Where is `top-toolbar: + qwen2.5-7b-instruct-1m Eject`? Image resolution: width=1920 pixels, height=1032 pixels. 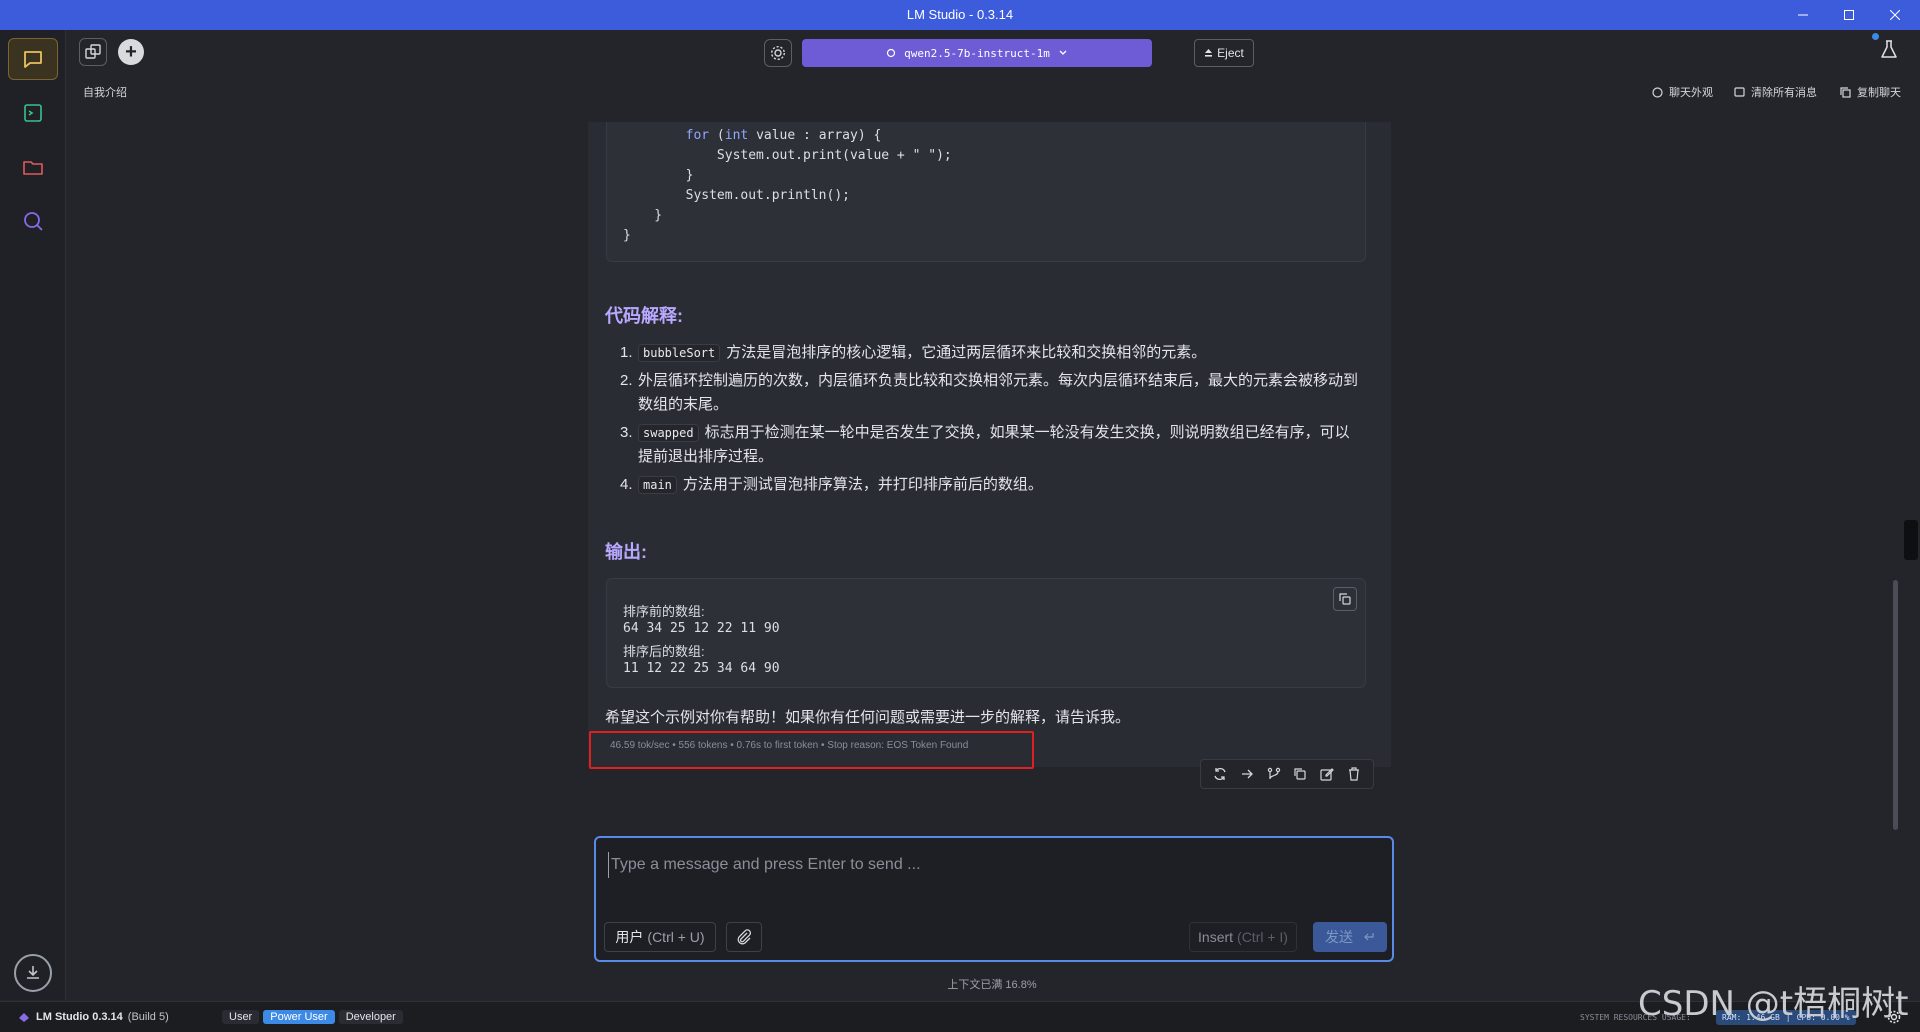
top-toolbar: + qwen2.5-7b-instruct-1m Eject is located at coordinates (993, 52).